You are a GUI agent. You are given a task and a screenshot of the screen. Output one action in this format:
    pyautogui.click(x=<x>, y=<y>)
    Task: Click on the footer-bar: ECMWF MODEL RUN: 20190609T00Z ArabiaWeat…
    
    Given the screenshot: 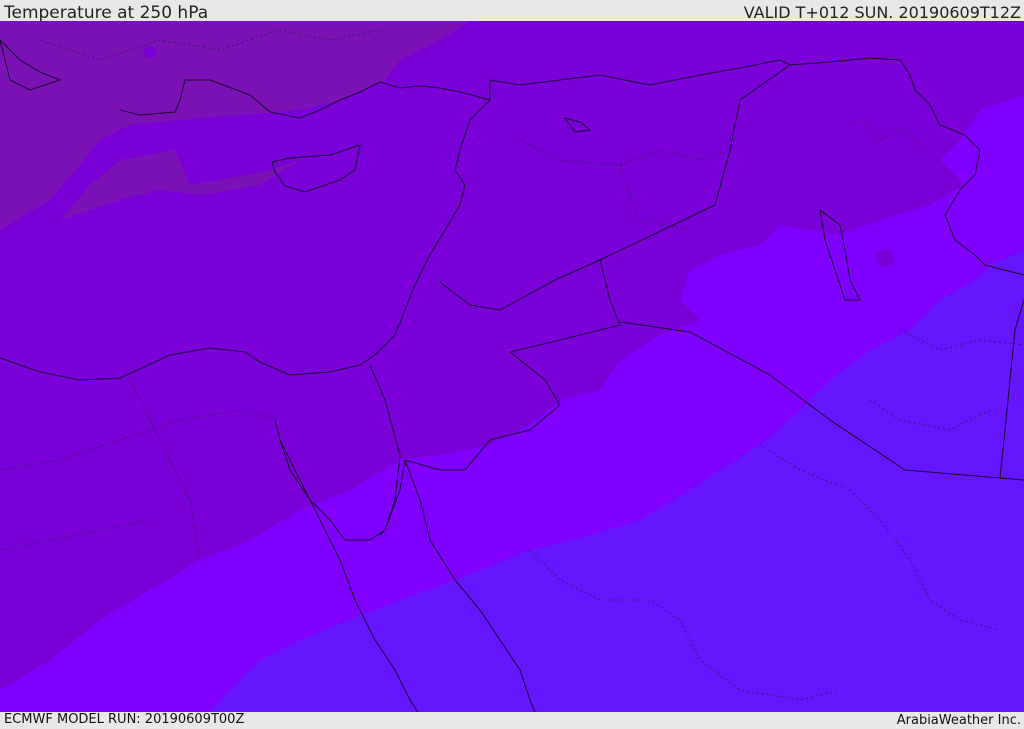 What is the action you would take?
    pyautogui.click(x=512, y=720)
    